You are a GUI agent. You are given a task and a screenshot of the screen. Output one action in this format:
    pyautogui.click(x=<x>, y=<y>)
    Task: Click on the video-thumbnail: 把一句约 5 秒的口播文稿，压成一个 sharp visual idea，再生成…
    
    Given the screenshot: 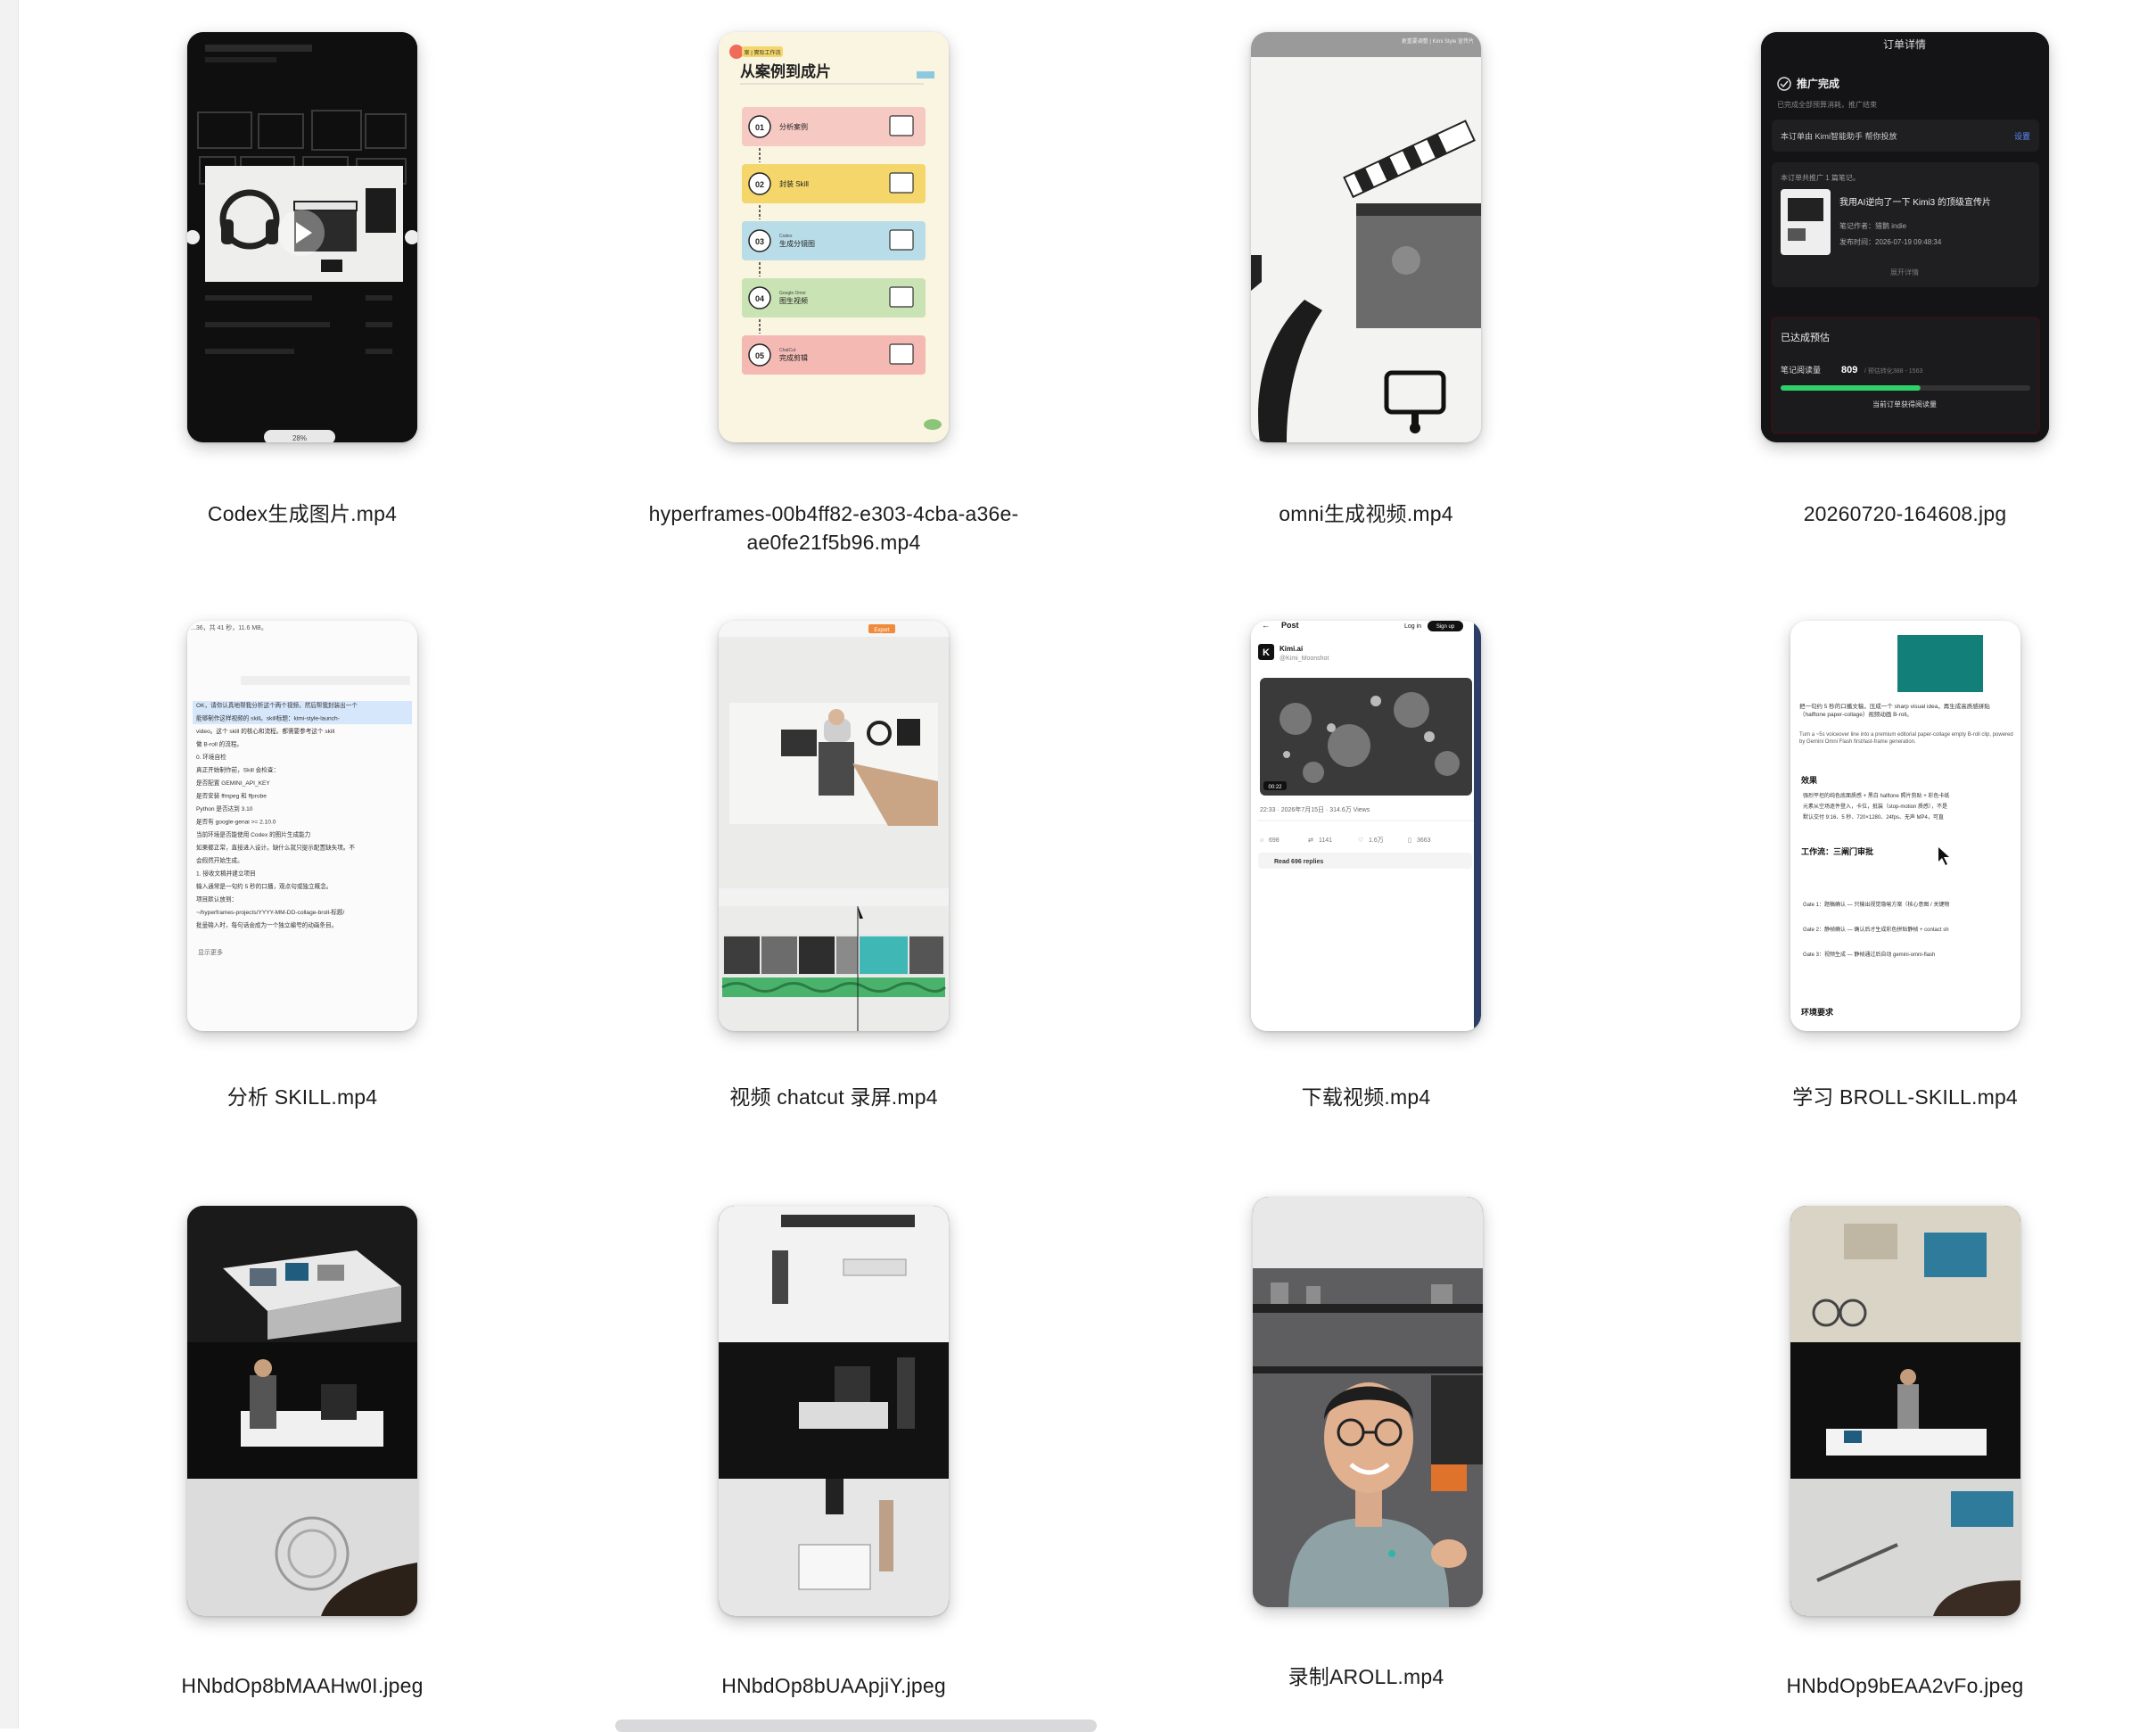 What is the action you would take?
    pyautogui.click(x=1905, y=826)
    